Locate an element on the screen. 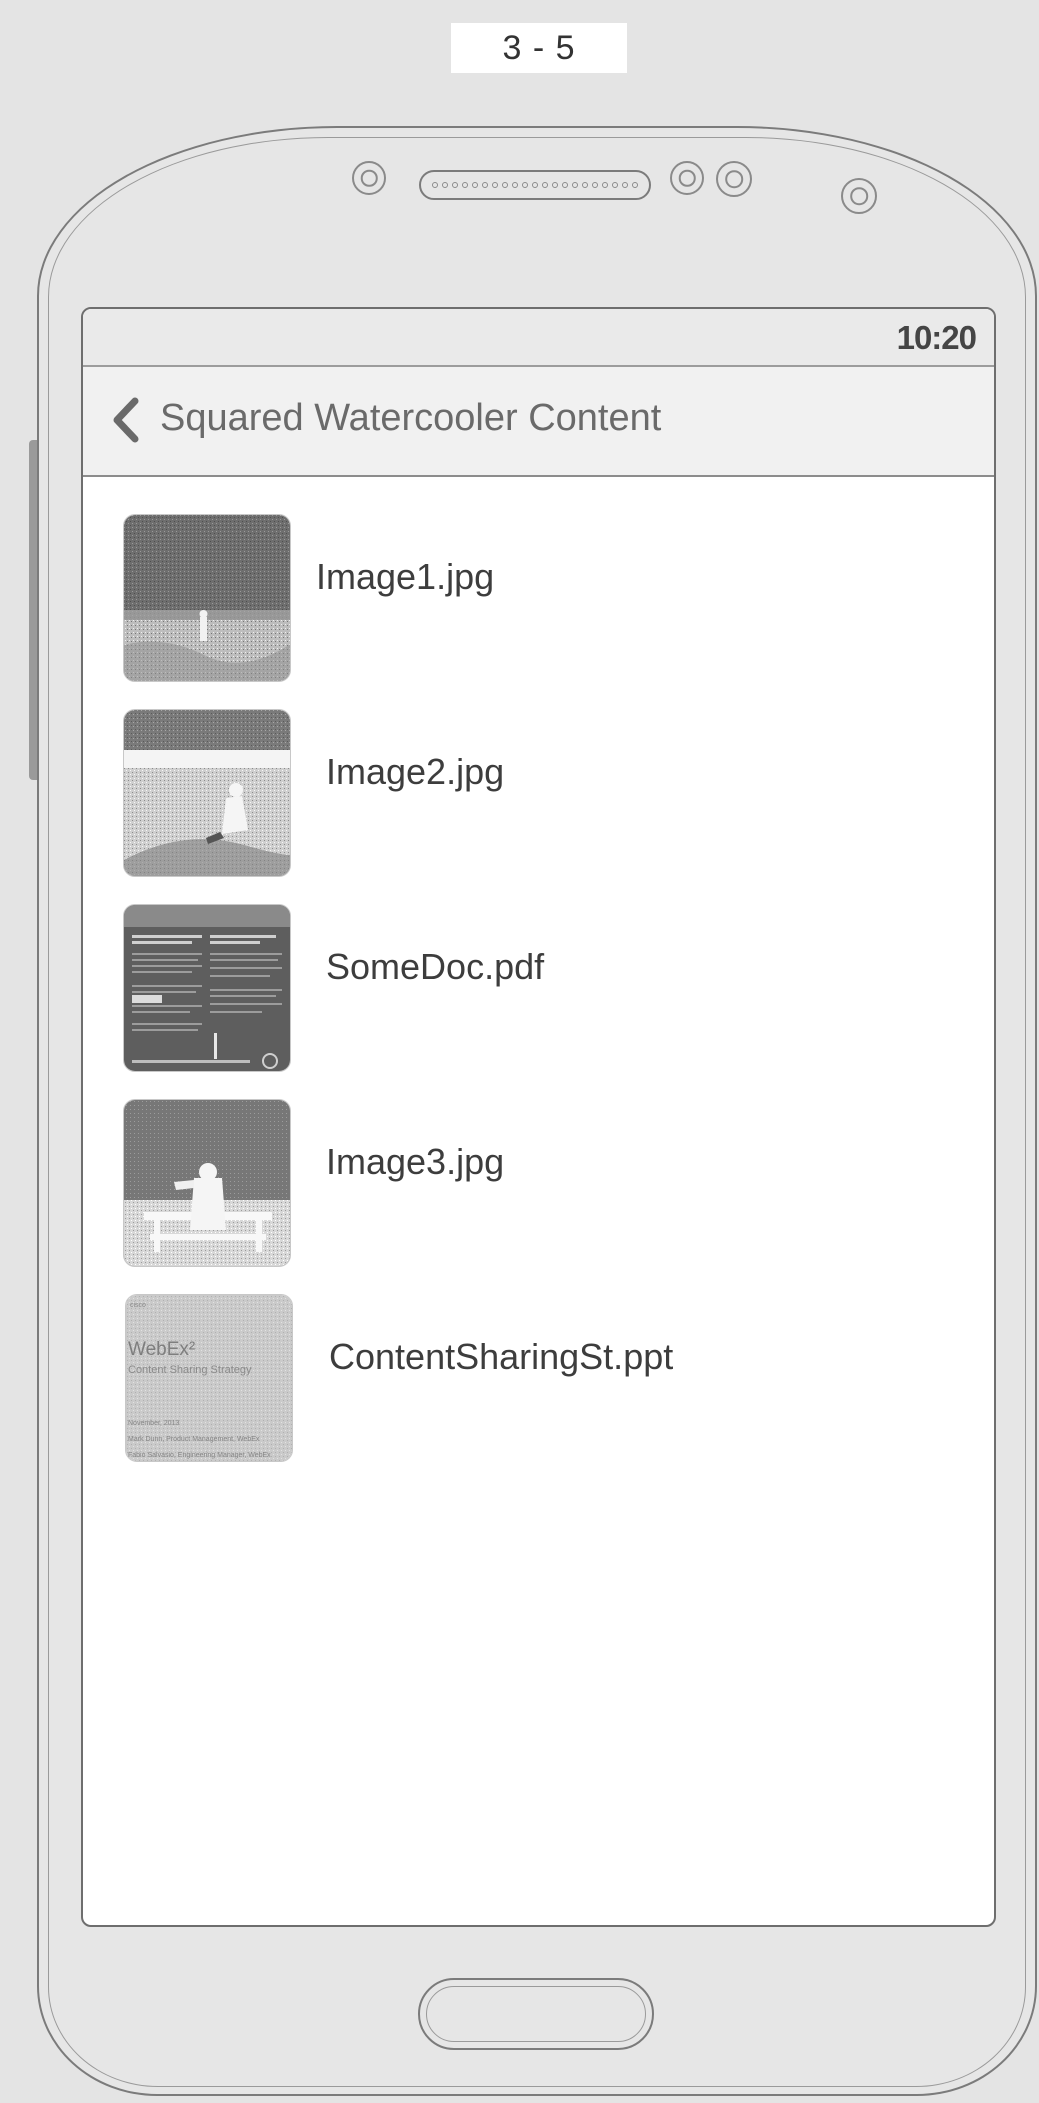  status-time: 10:20 is located at coordinates (936, 337).